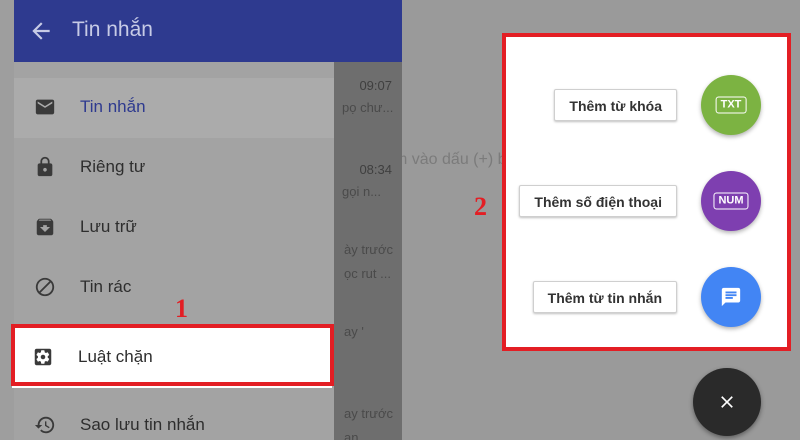 The height and width of the screenshot is (440, 800). I want to click on block-icon, so click(45, 287).